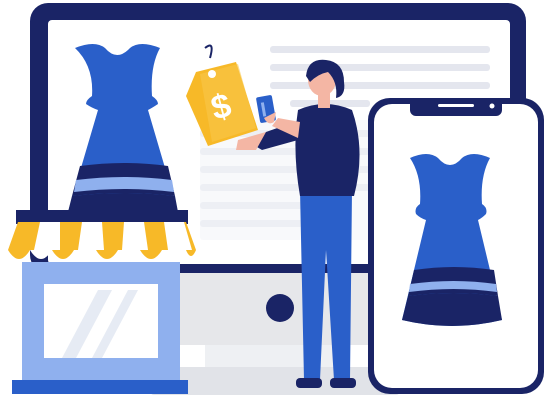 The width and height of the screenshot is (553, 404). Describe the element at coordinates (102, 234) in the screenshot. I see `awning` at that location.